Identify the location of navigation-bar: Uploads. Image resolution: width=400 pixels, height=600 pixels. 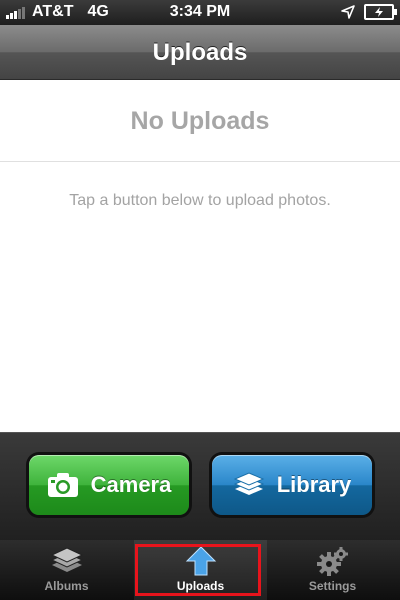
(200, 52).